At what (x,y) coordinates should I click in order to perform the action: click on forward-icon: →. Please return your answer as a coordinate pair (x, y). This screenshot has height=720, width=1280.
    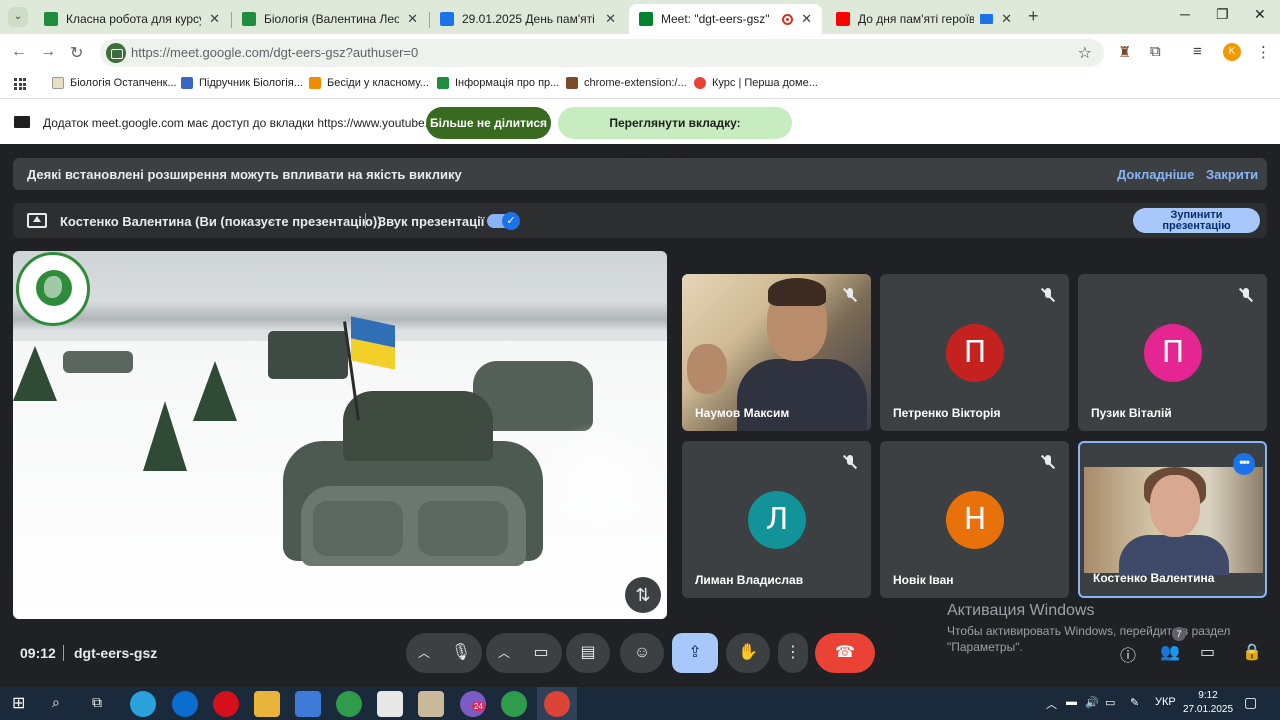
    Looking at the image, I should click on (48, 52).